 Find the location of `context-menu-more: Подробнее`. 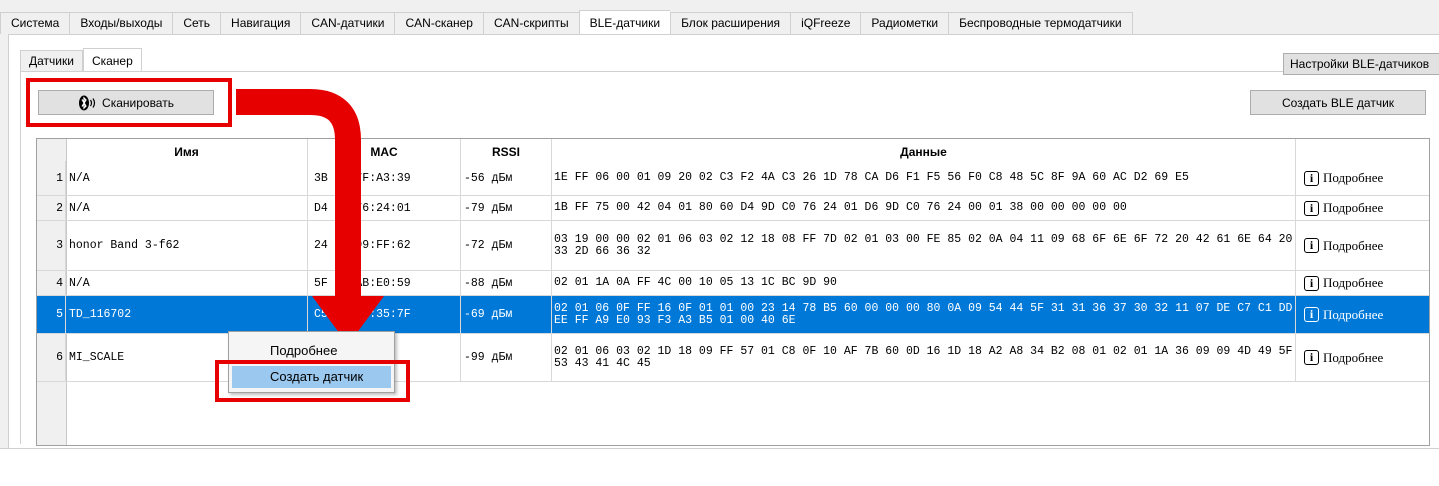

context-menu-more: Подробнее is located at coordinates (311, 351).